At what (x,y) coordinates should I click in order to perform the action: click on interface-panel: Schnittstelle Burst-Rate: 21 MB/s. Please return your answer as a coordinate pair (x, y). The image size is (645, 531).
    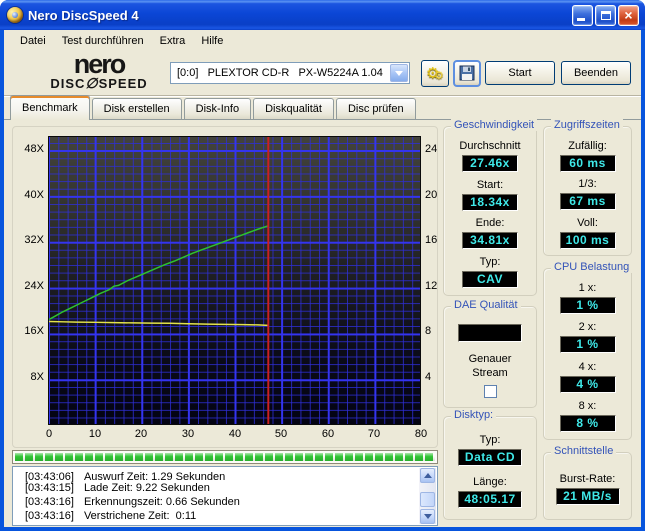
    Looking at the image, I should click on (587, 482).